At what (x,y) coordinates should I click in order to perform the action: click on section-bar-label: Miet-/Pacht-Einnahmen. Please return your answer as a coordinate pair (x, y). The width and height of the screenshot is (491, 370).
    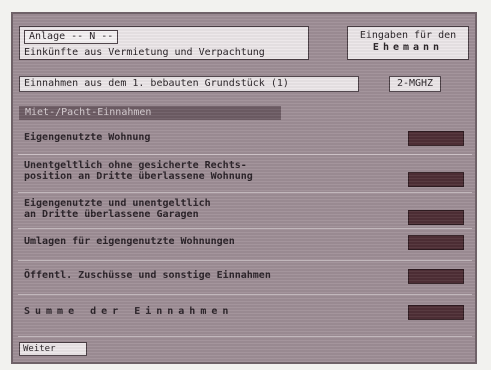
    Looking at the image, I should click on (88, 112).